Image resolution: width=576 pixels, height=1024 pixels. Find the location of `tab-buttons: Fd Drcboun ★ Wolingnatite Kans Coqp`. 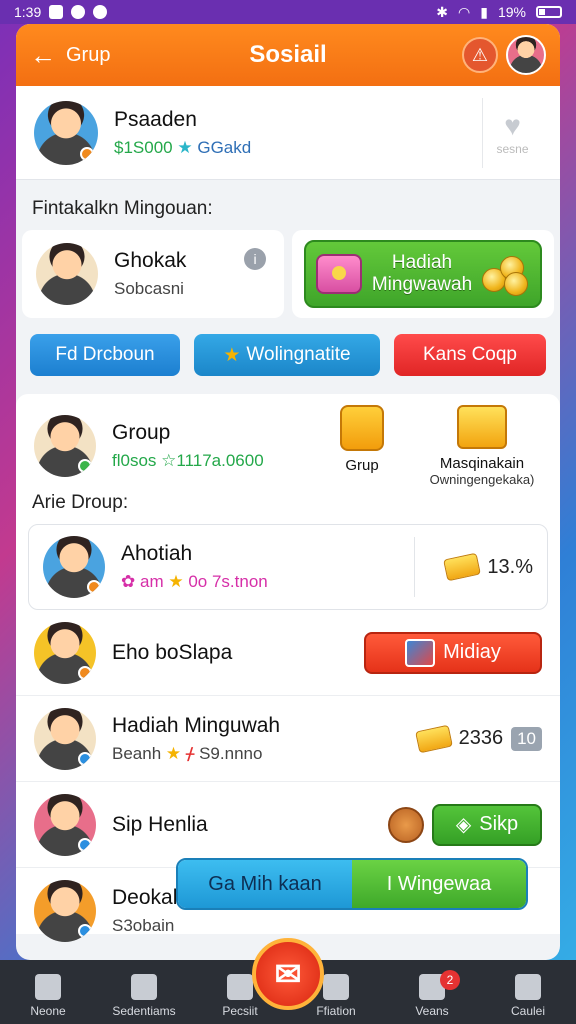

tab-buttons: Fd Drcboun ★ Wolingnatite Kans Coqp is located at coordinates (288, 352).